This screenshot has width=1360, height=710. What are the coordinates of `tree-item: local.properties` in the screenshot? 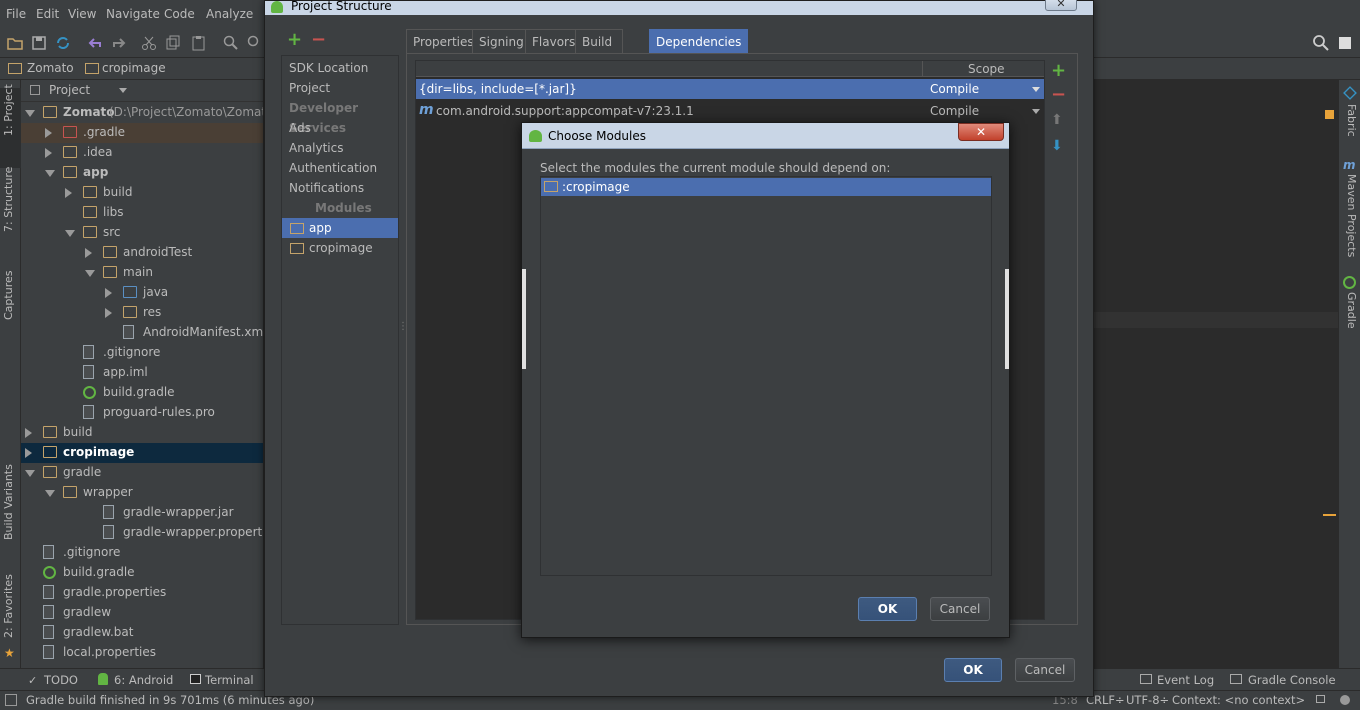 It's located at (142, 653).